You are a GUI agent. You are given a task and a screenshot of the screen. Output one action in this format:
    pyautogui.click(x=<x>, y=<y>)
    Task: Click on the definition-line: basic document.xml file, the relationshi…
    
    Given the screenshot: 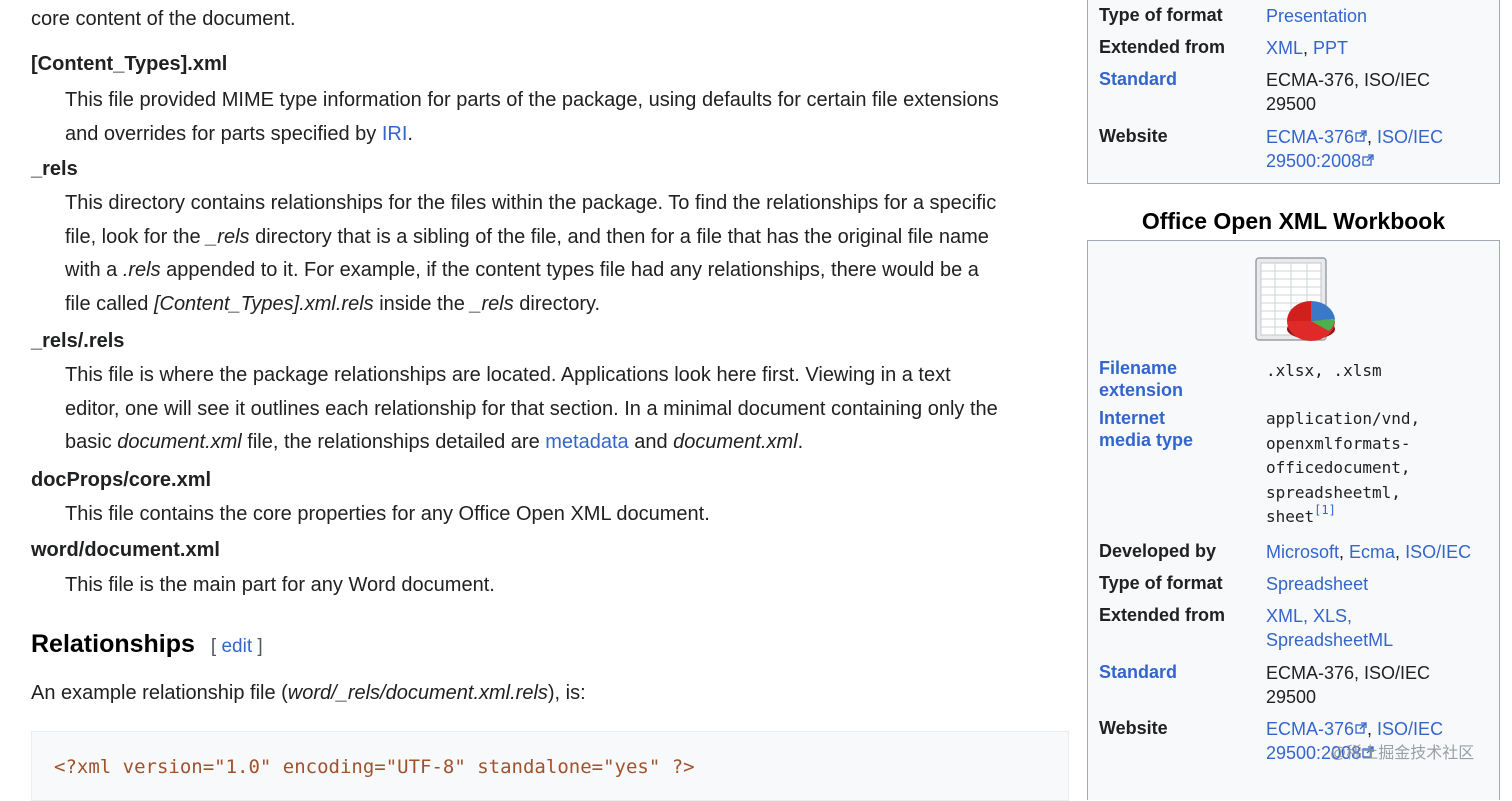 What is the action you would take?
    pyautogui.click(x=434, y=442)
    